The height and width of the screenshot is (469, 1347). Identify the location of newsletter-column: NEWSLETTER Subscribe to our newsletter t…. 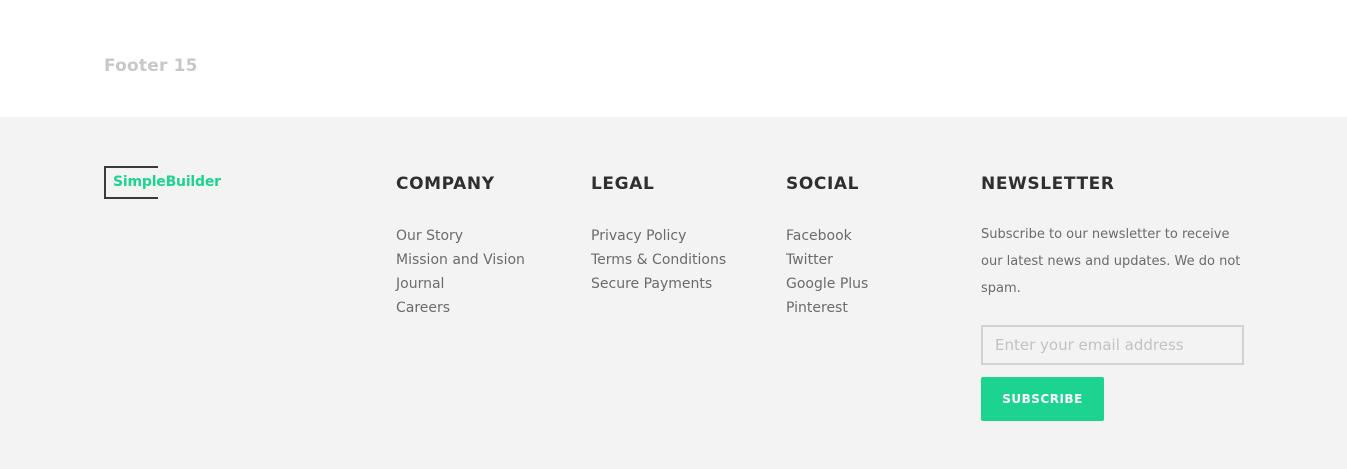
(1114, 297).